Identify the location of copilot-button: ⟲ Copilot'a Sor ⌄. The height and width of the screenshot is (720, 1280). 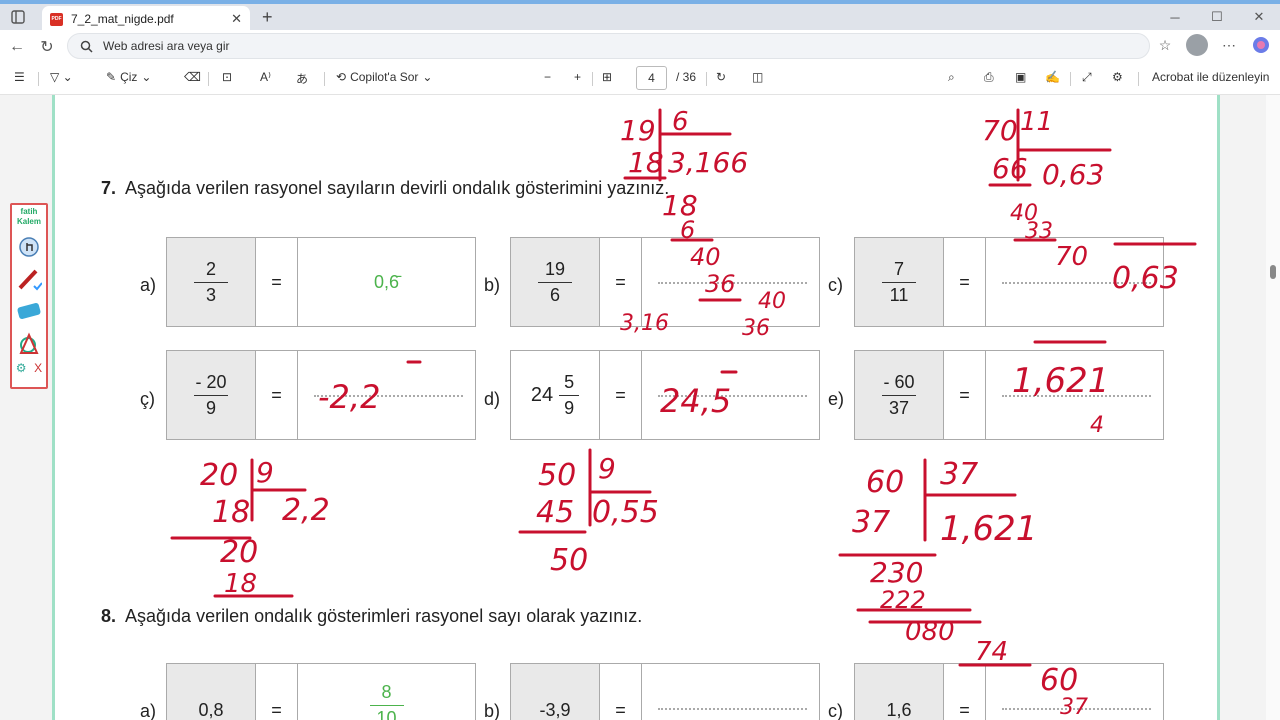
(384, 77).